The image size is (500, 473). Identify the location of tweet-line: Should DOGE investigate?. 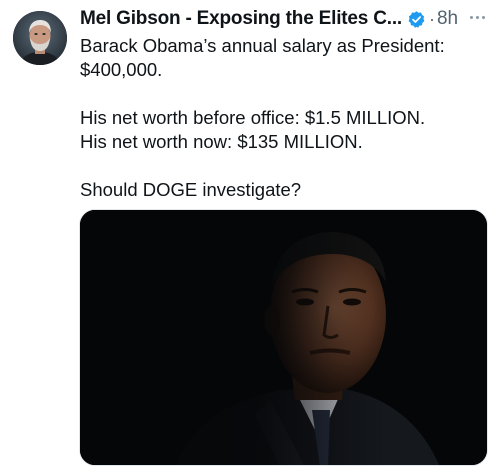
(191, 189).